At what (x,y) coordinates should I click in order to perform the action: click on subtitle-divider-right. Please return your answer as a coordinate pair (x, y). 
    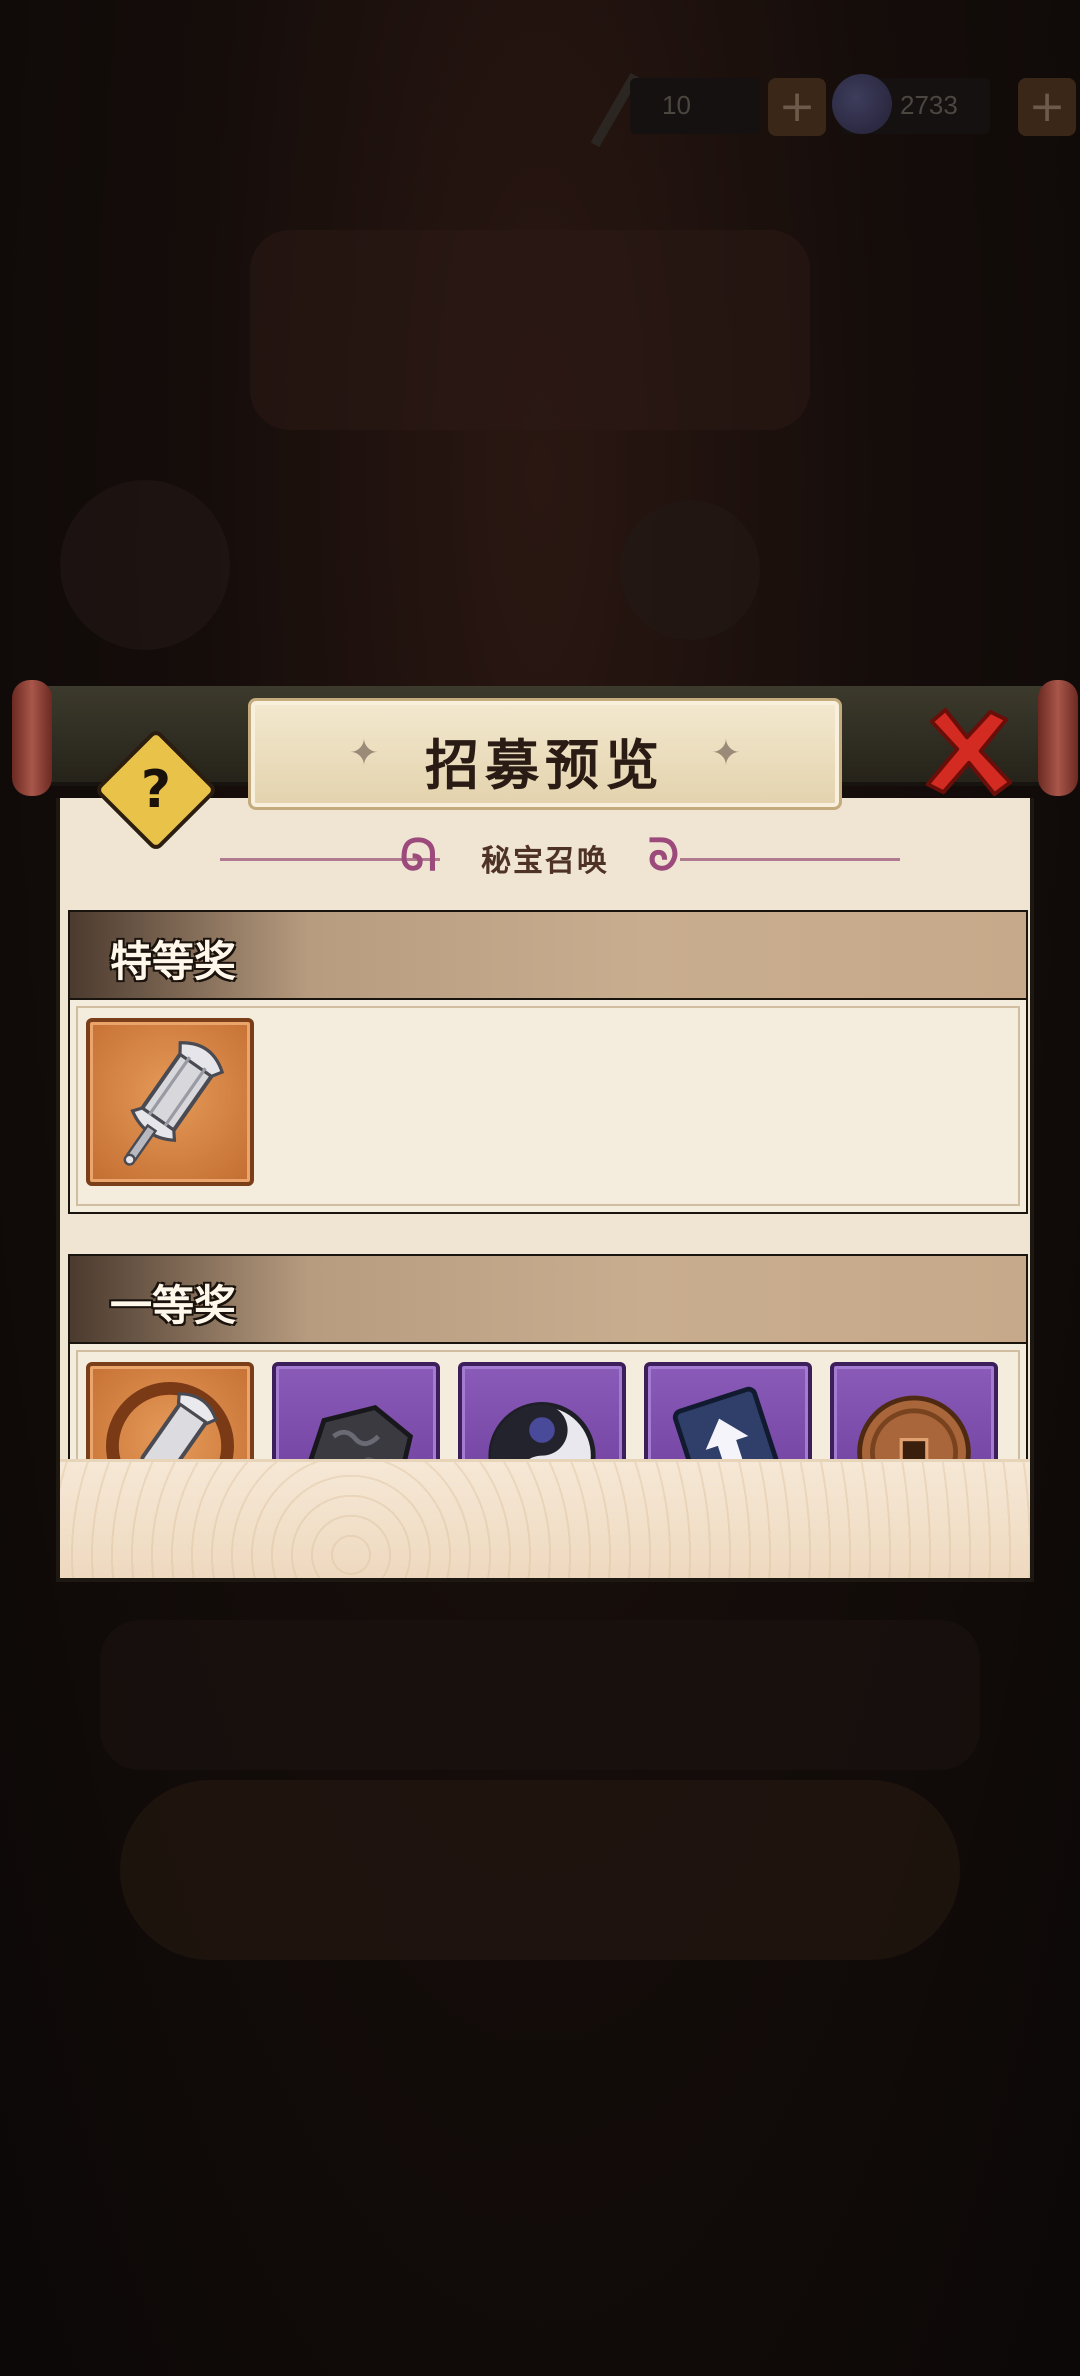
    Looking at the image, I should click on (790, 859).